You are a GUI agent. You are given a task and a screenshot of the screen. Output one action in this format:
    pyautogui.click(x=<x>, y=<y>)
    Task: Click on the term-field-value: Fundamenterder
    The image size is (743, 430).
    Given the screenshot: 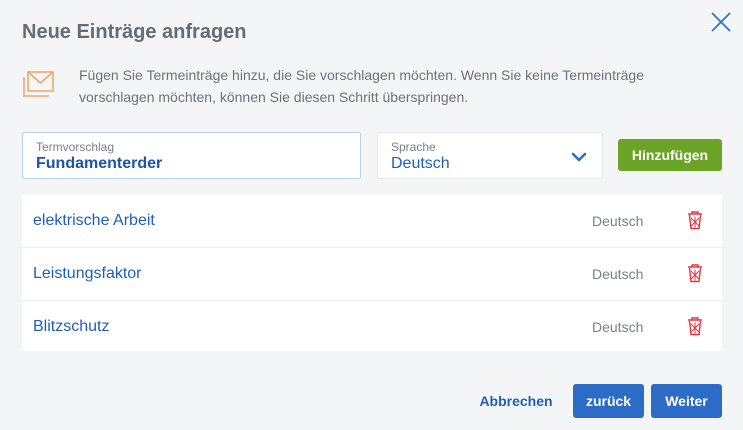 What is the action you would take?
    pyautogui.click(x=99, y=164)
    